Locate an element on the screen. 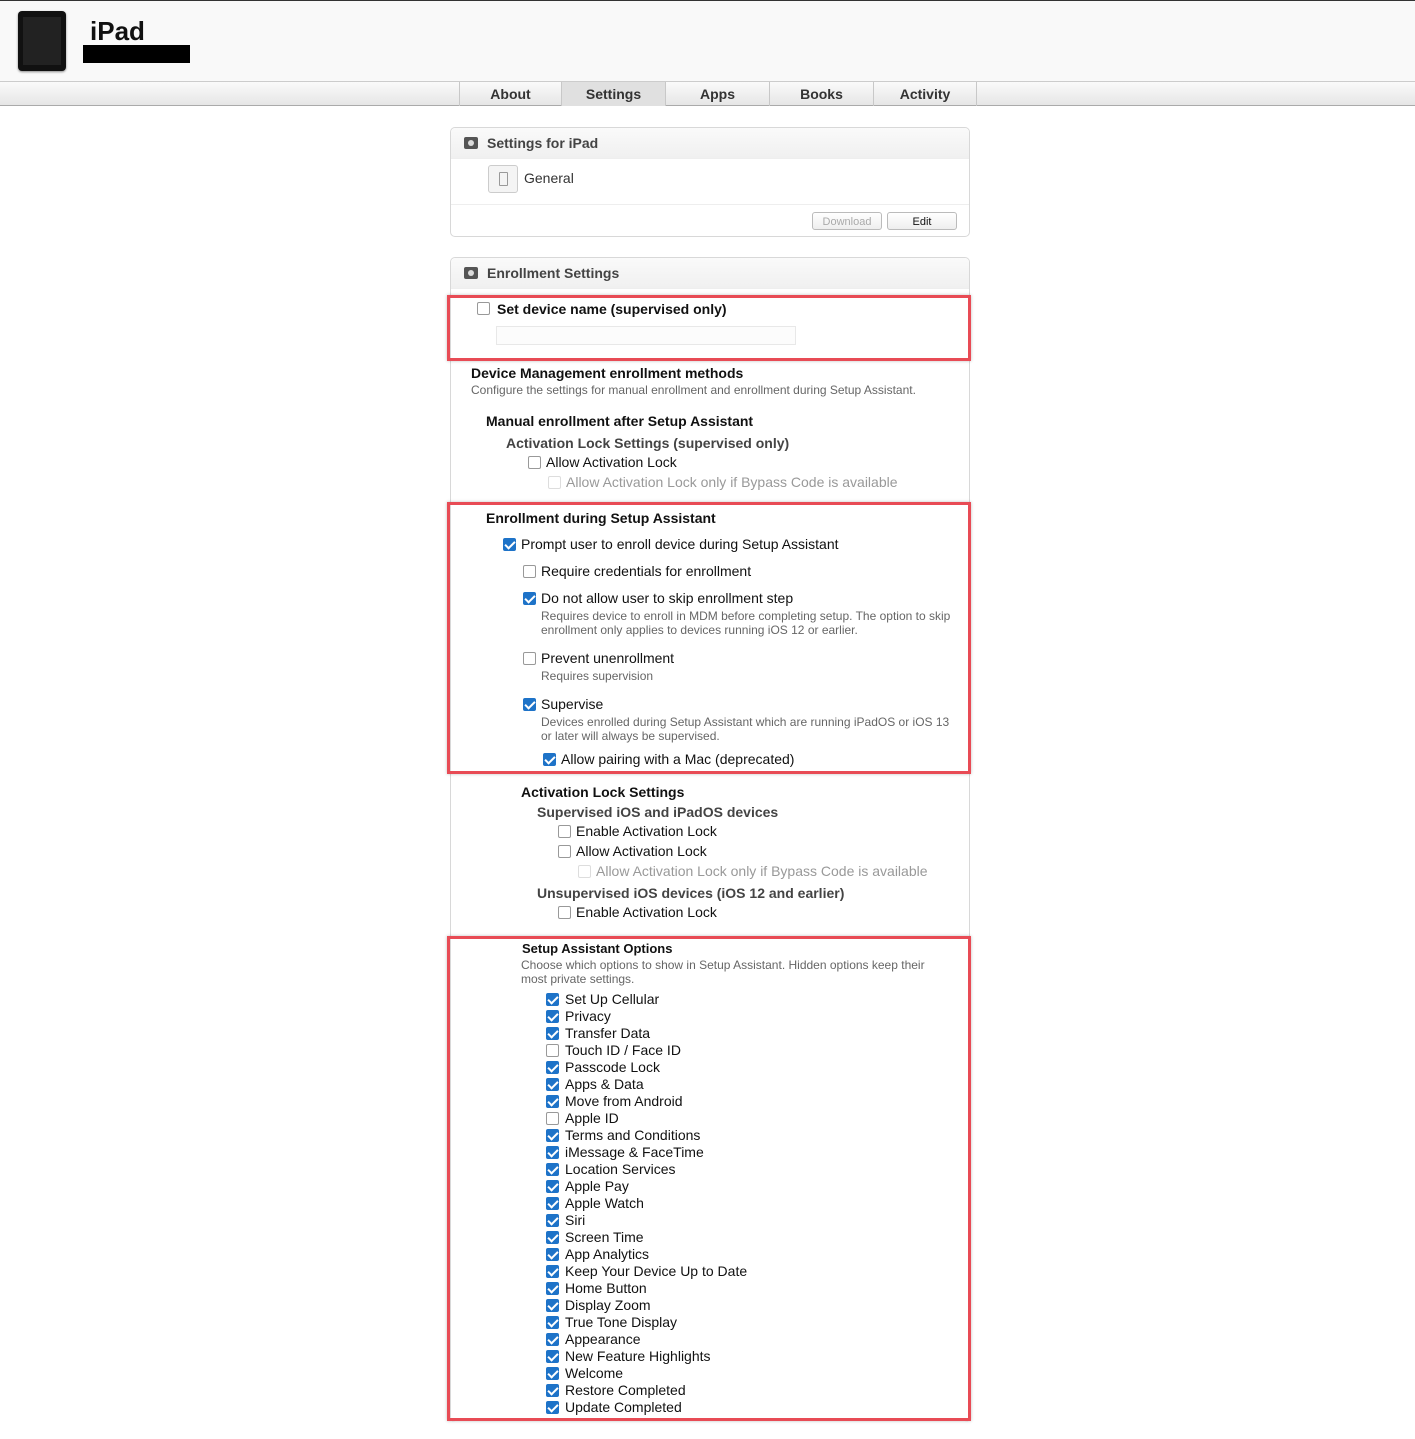  divider is located at coordinates (710, 204).